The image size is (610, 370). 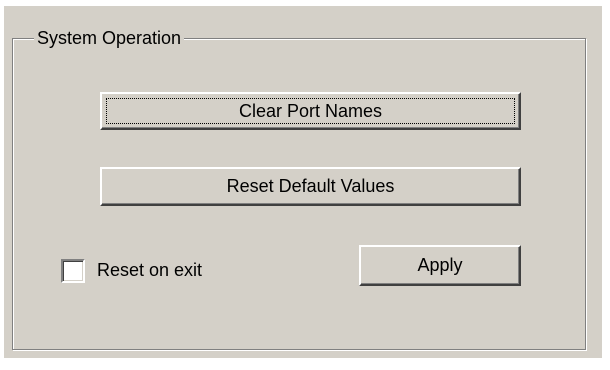 I want to click on reset-default-values-label: Reset Default Values, so click(x=310, y=186).